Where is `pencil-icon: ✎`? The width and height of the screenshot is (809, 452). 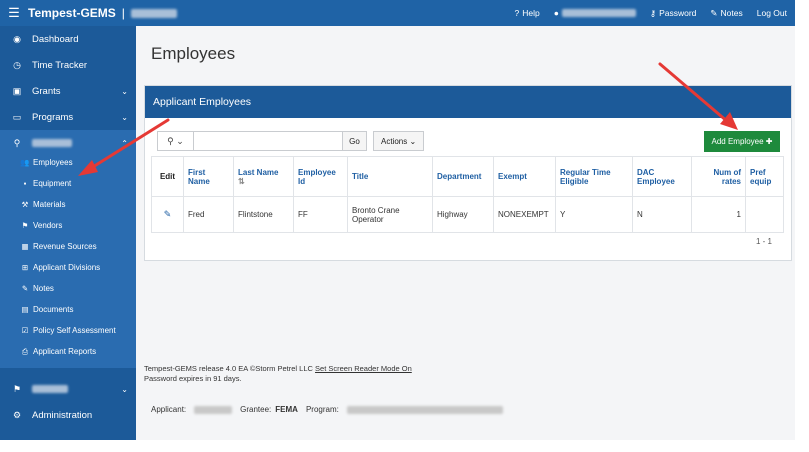
pencil-icon: ✎ is located at coordinates (167, 214).